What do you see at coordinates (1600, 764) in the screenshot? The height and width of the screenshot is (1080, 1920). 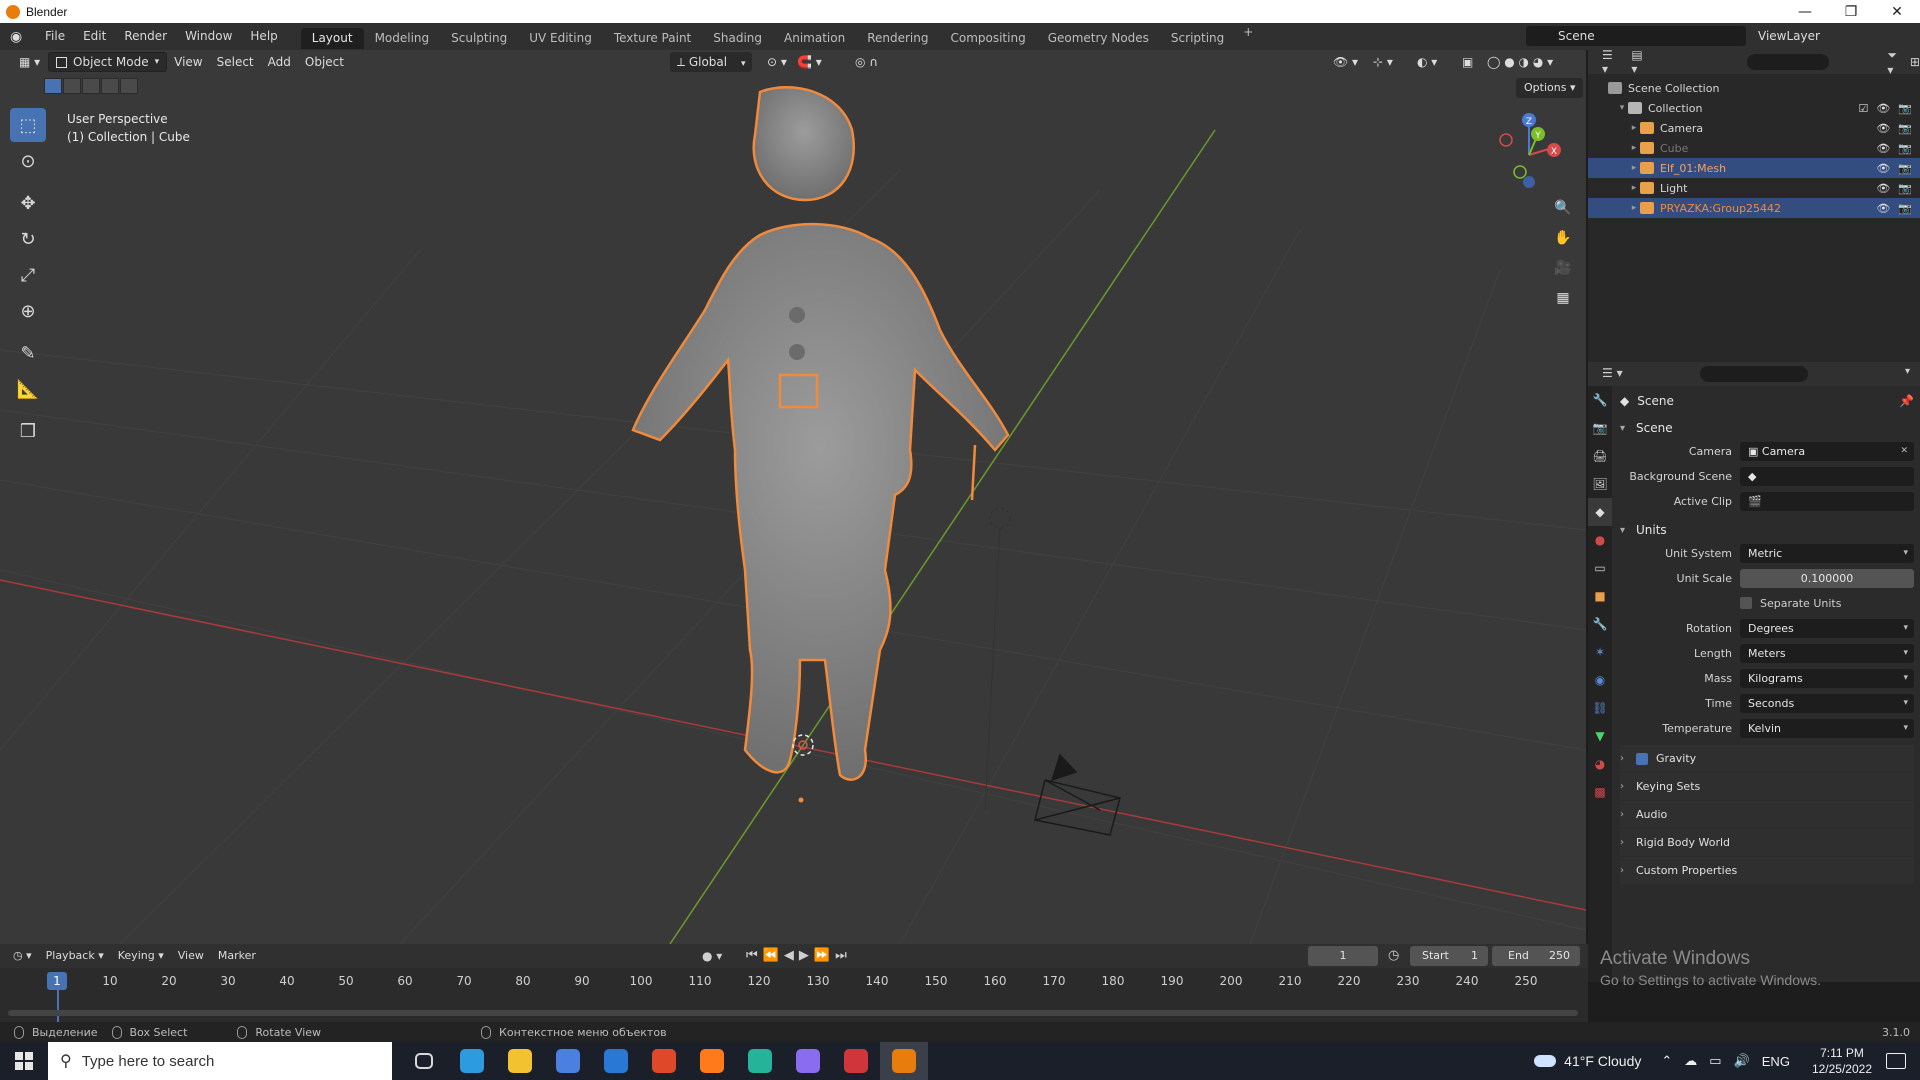 I see `material-tab-icon: ◕` at bounding box center [1600, 764].